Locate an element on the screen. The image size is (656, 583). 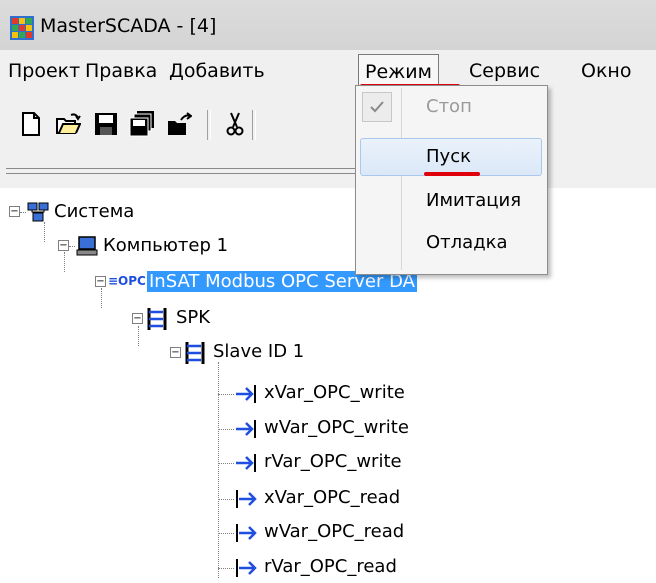
menu-project: Проект is located at coordinates (44, 71).